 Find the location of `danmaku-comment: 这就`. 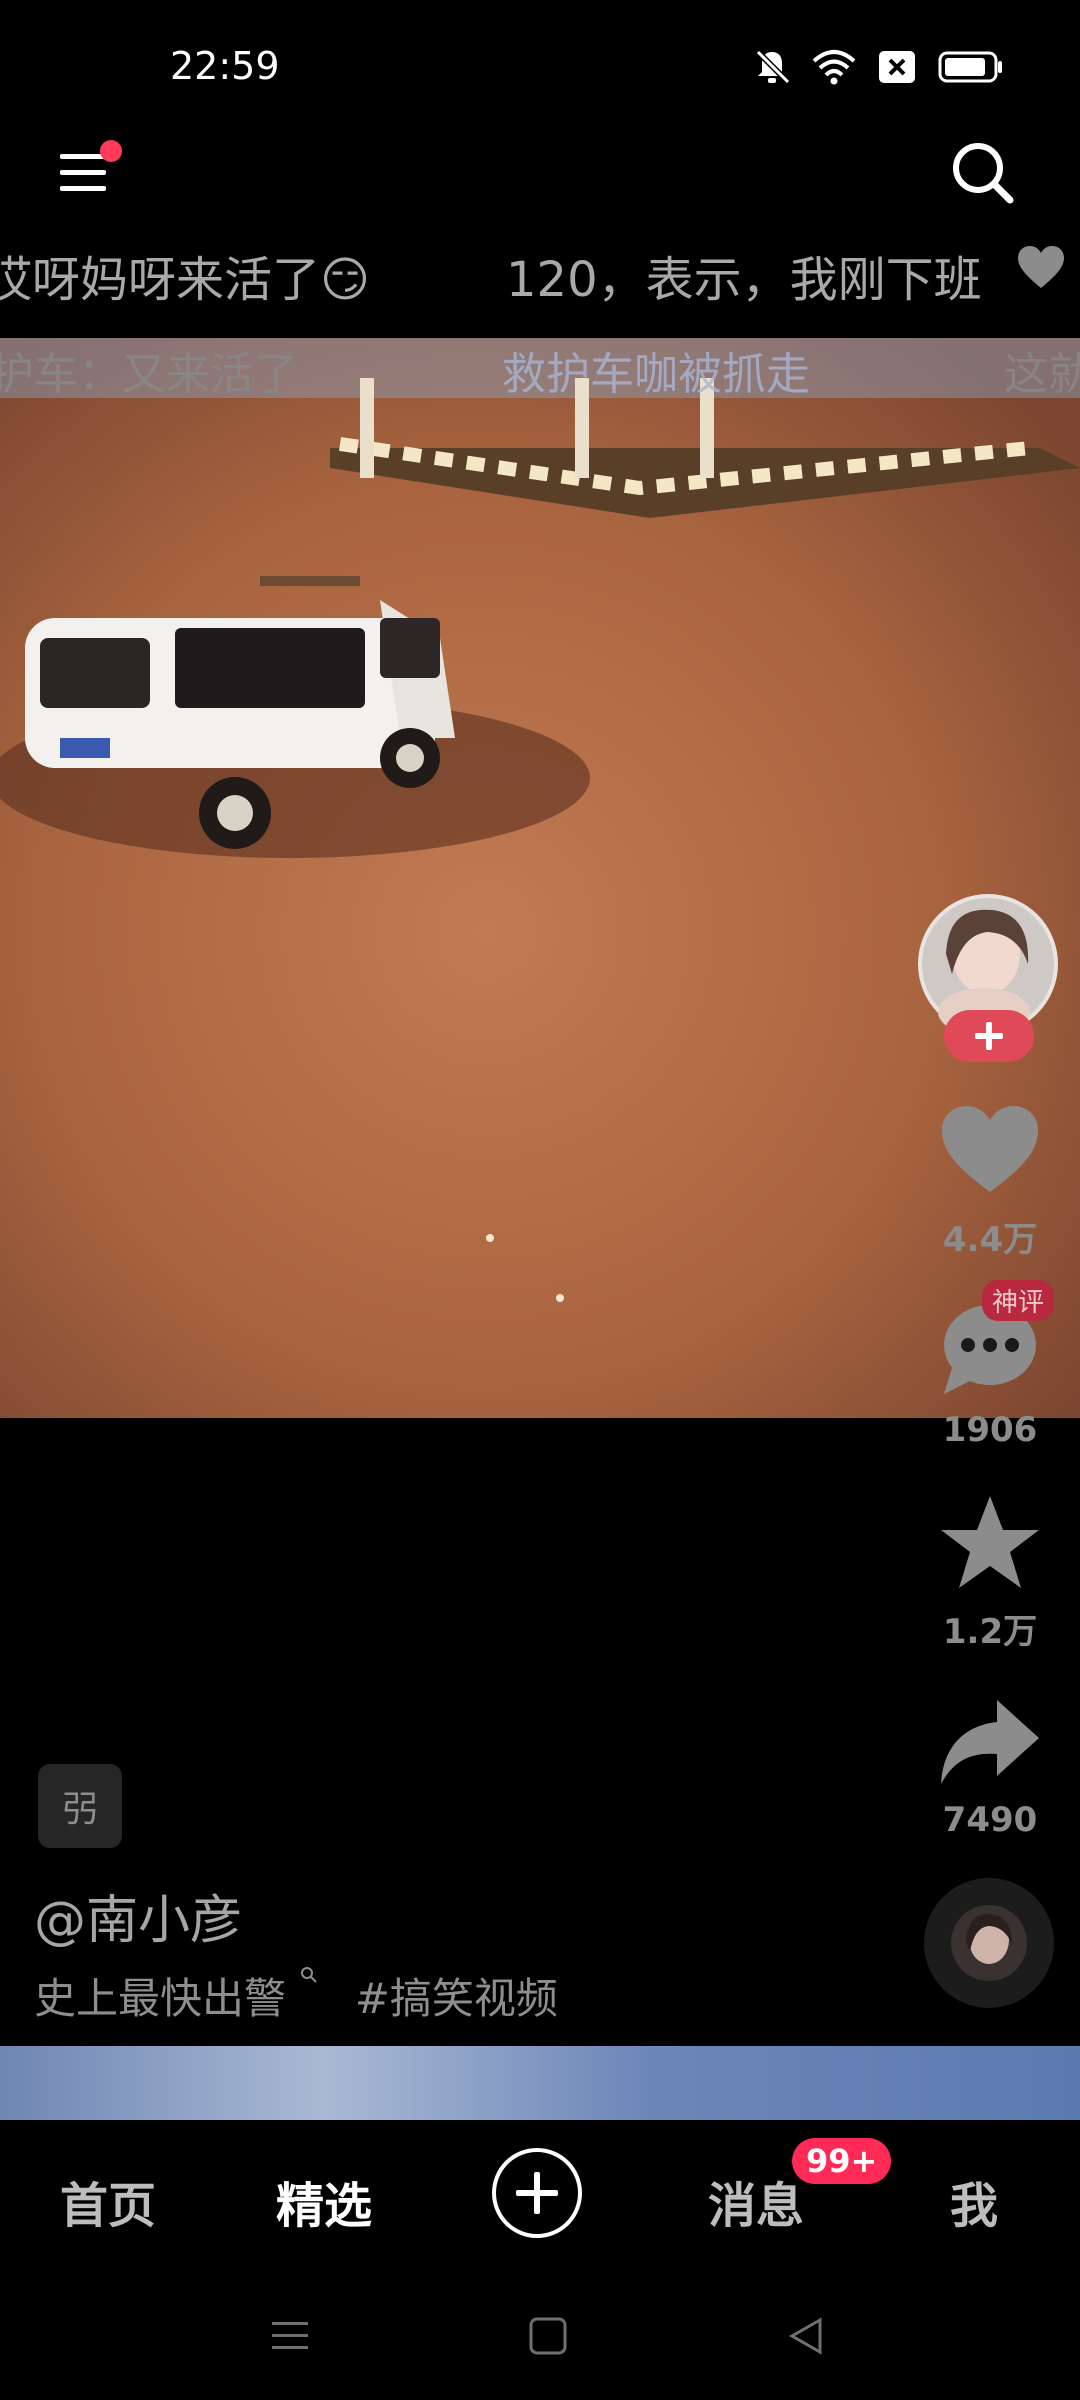

danmaku-comment: 这就 is located at coordinates (1042, 374).